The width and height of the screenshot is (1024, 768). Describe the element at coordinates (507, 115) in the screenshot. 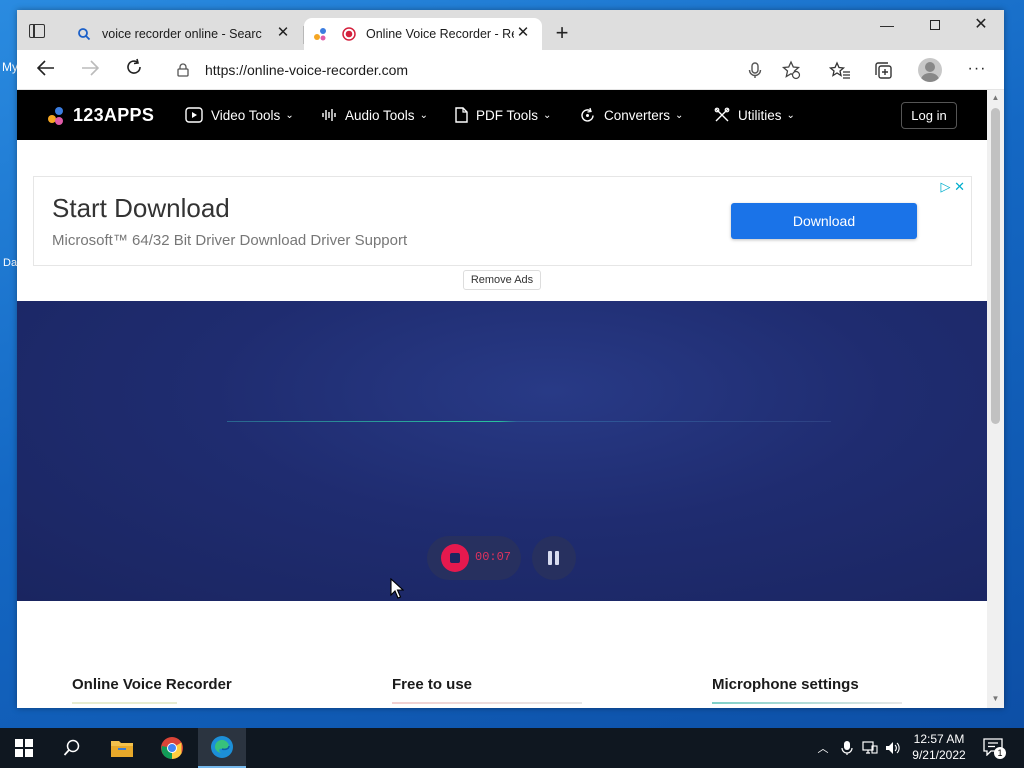

I see `menu-label: PDF Tools` at that location.